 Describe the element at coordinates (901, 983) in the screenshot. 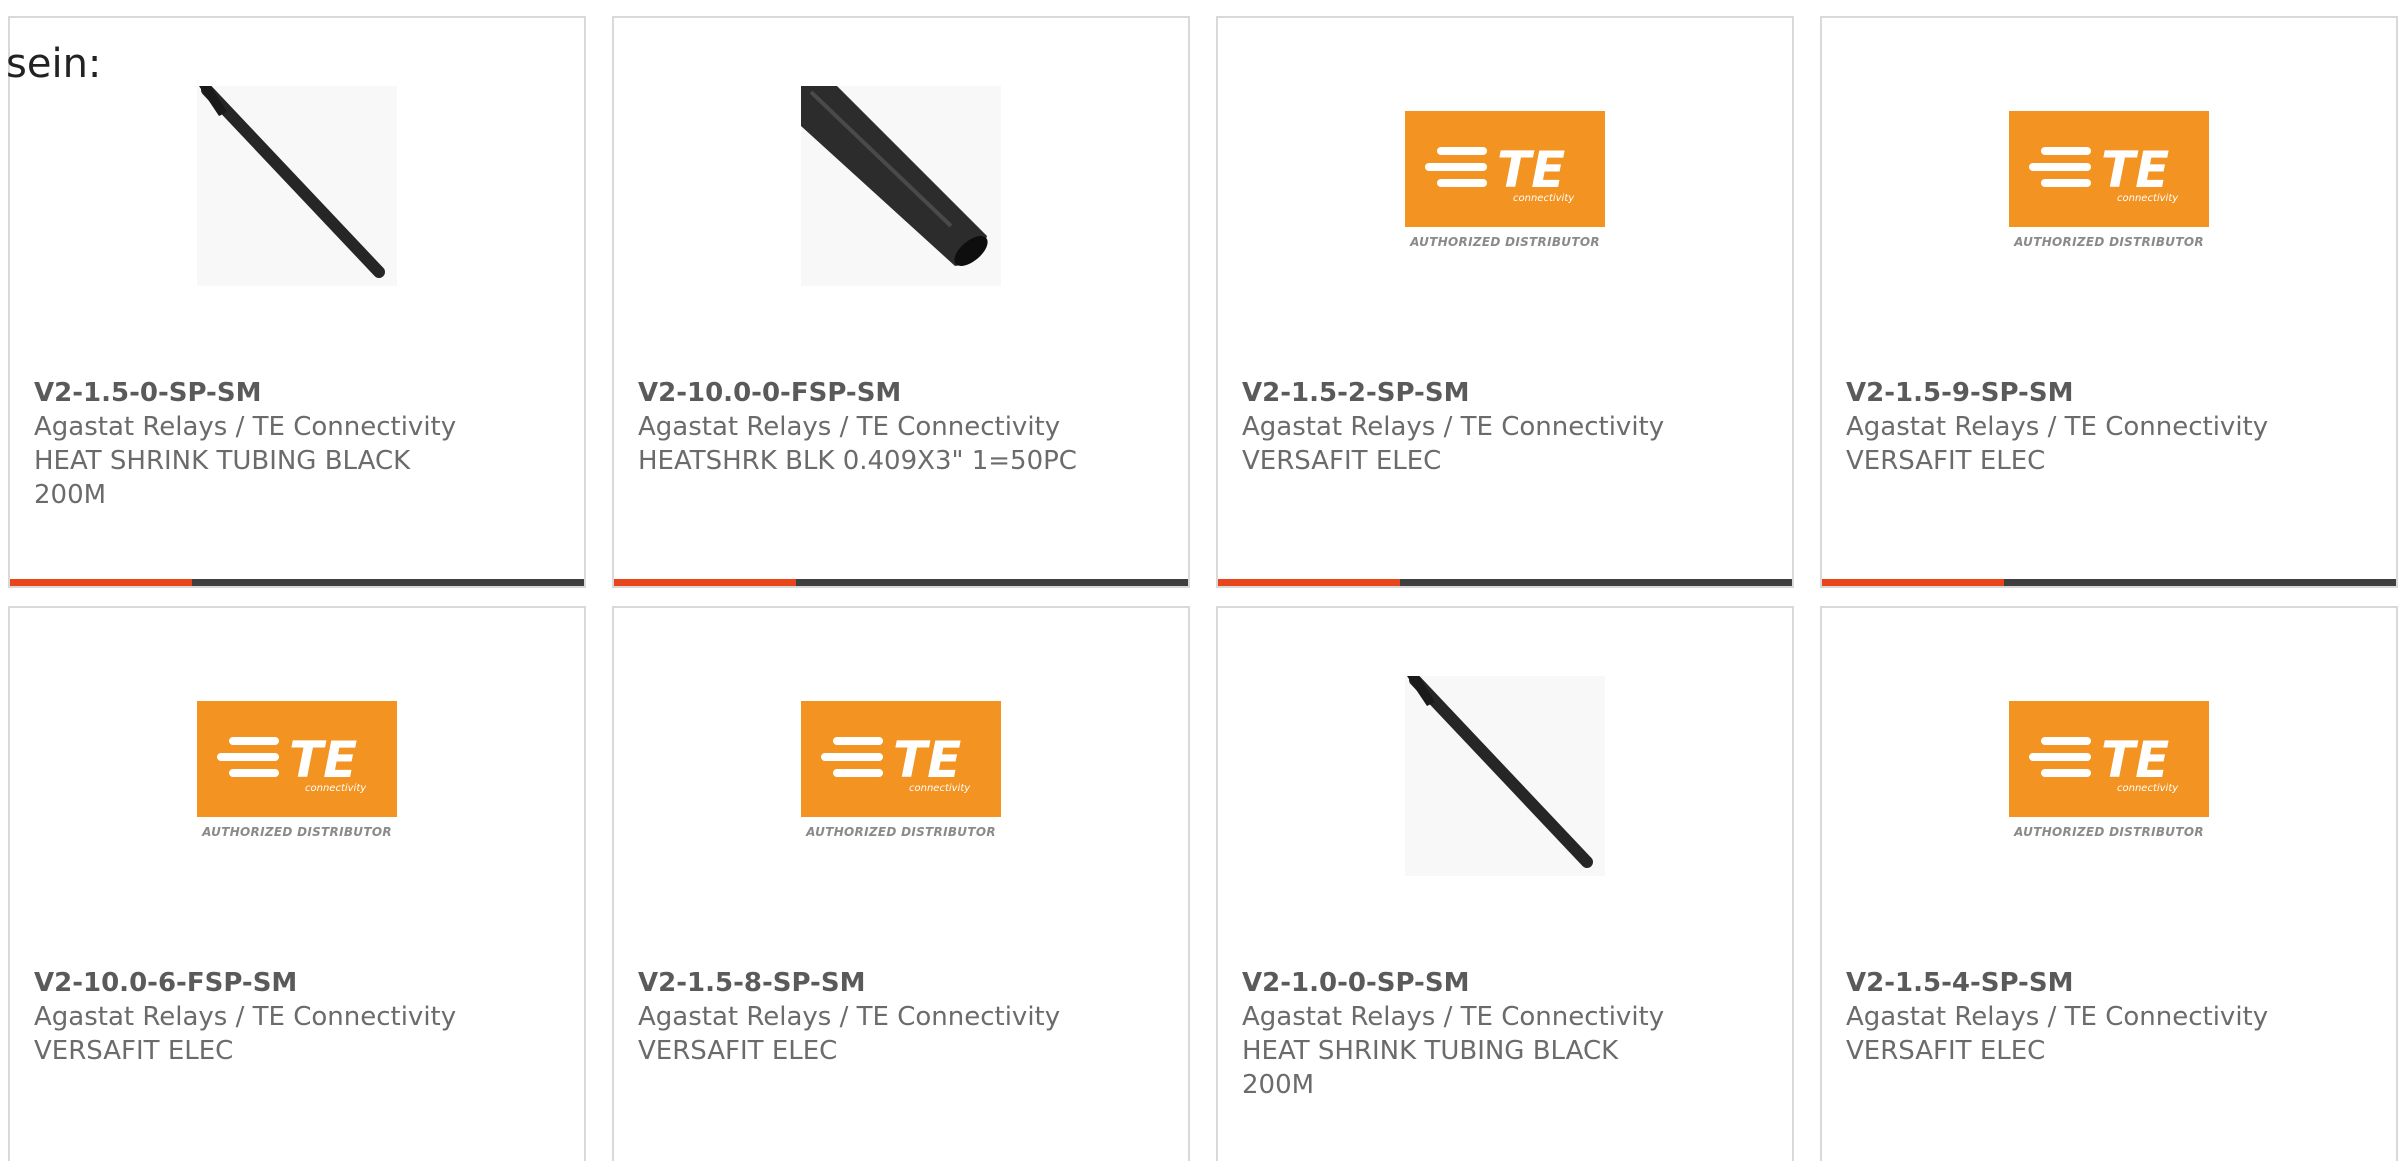

I see `part-number-link: V2-1.5-8-SP-SM` at that location.